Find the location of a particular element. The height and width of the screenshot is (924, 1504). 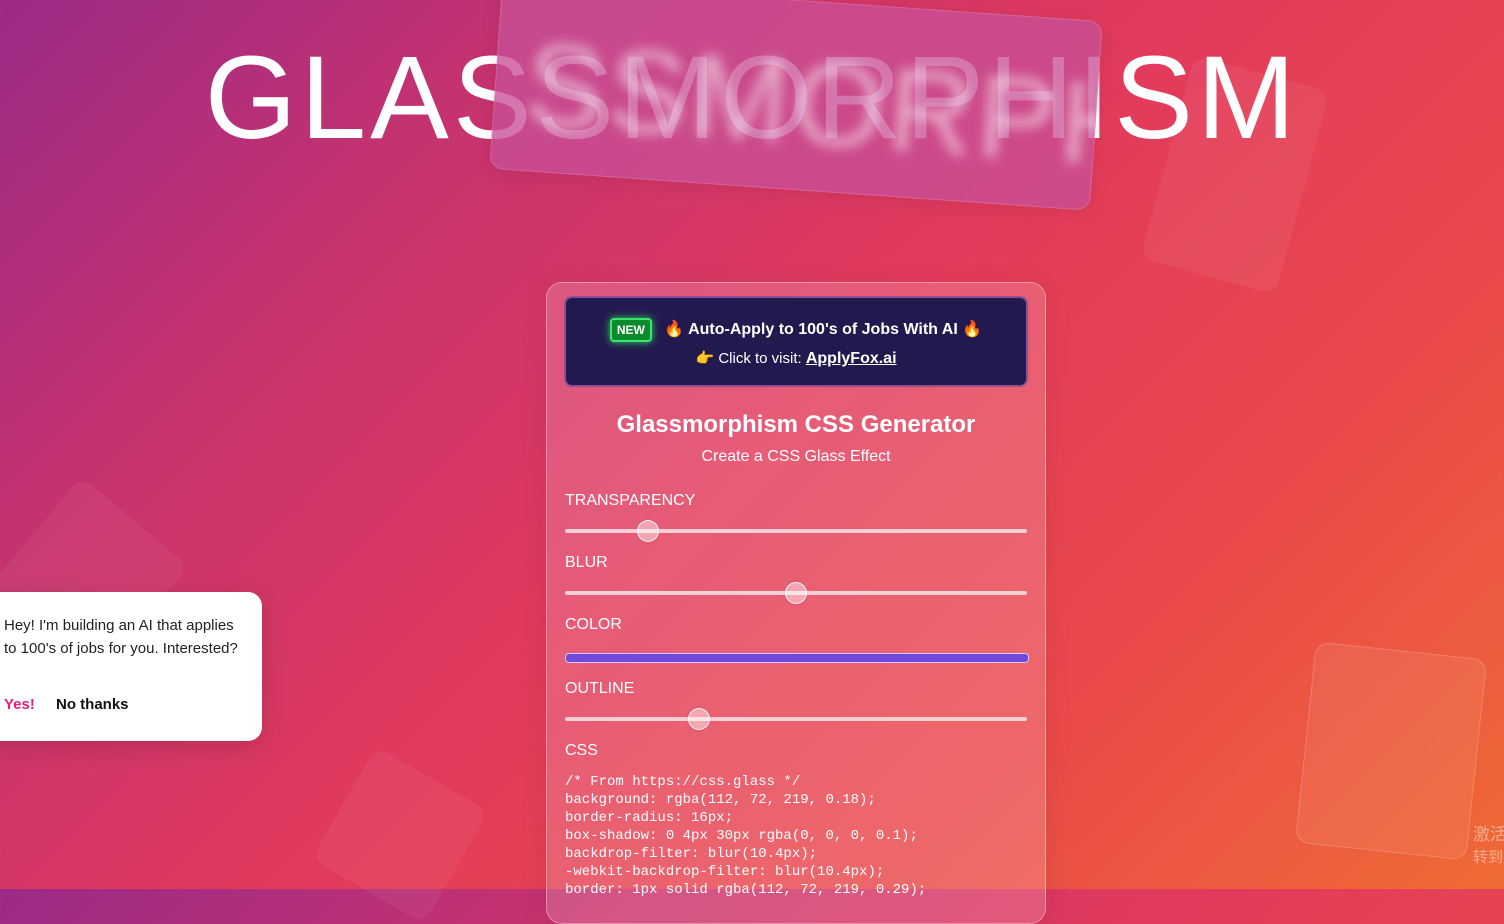

blur-slider is located at coordinates (796, 593).